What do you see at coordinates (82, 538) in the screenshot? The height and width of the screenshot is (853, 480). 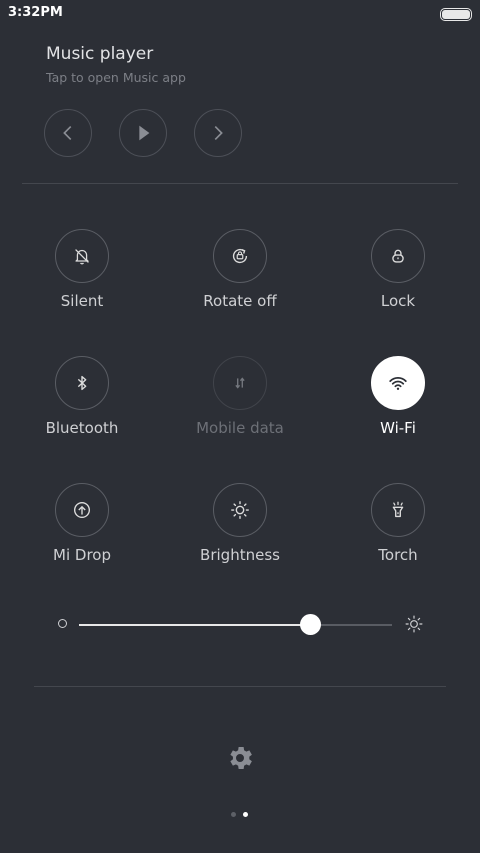 I see `toggle-mi-drop: Mi Drop` at bounding box center [82, 538].